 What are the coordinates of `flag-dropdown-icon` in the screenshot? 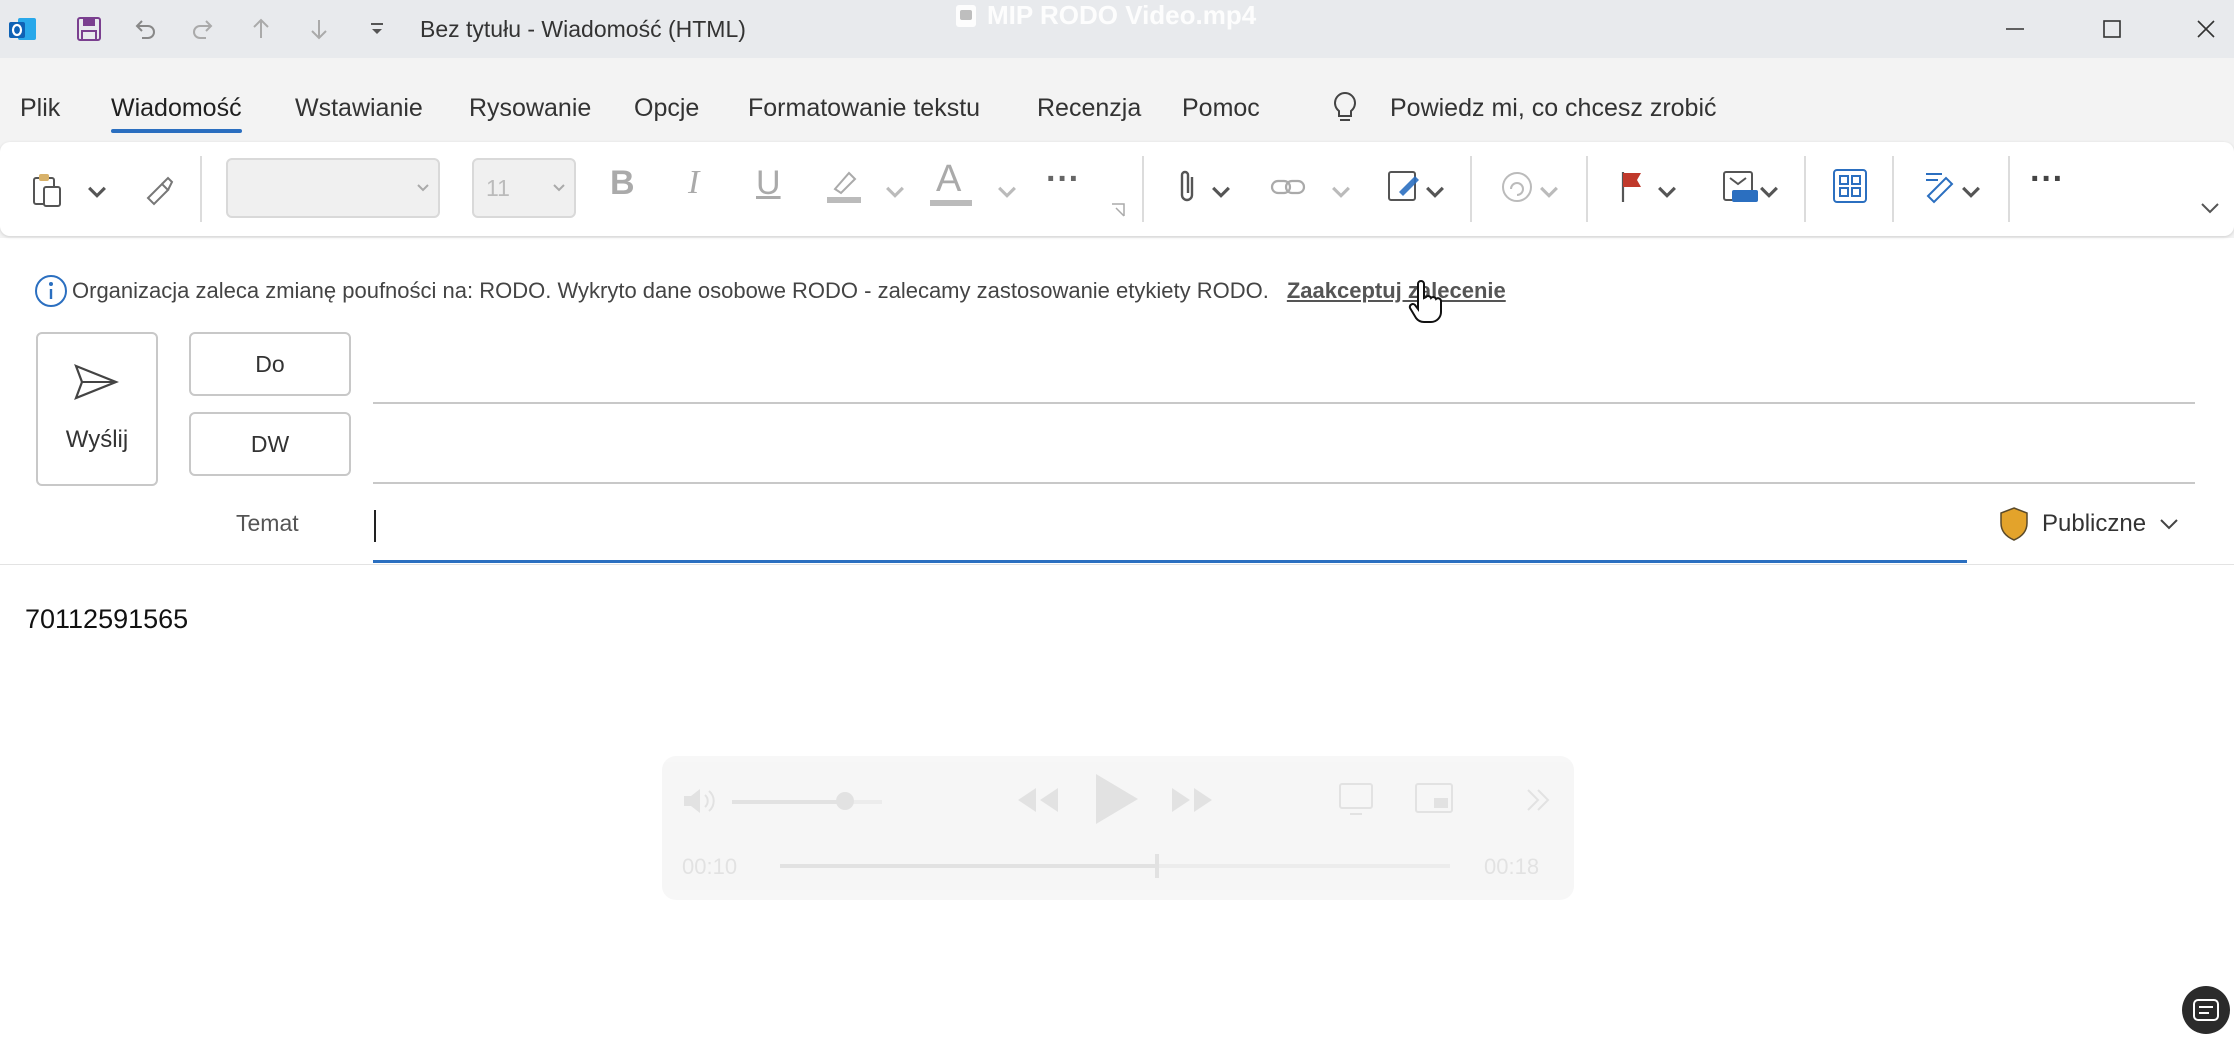 It's located at (1667, 191).